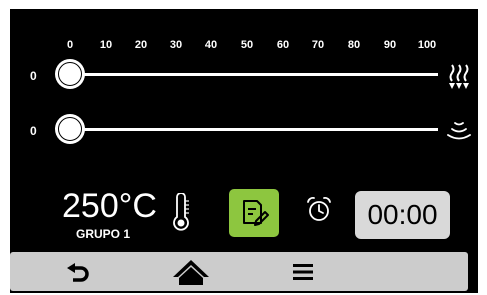  Describe the element at coordinates (283, 45) in the screenshot. I see `scale-tick: 60` at that location.